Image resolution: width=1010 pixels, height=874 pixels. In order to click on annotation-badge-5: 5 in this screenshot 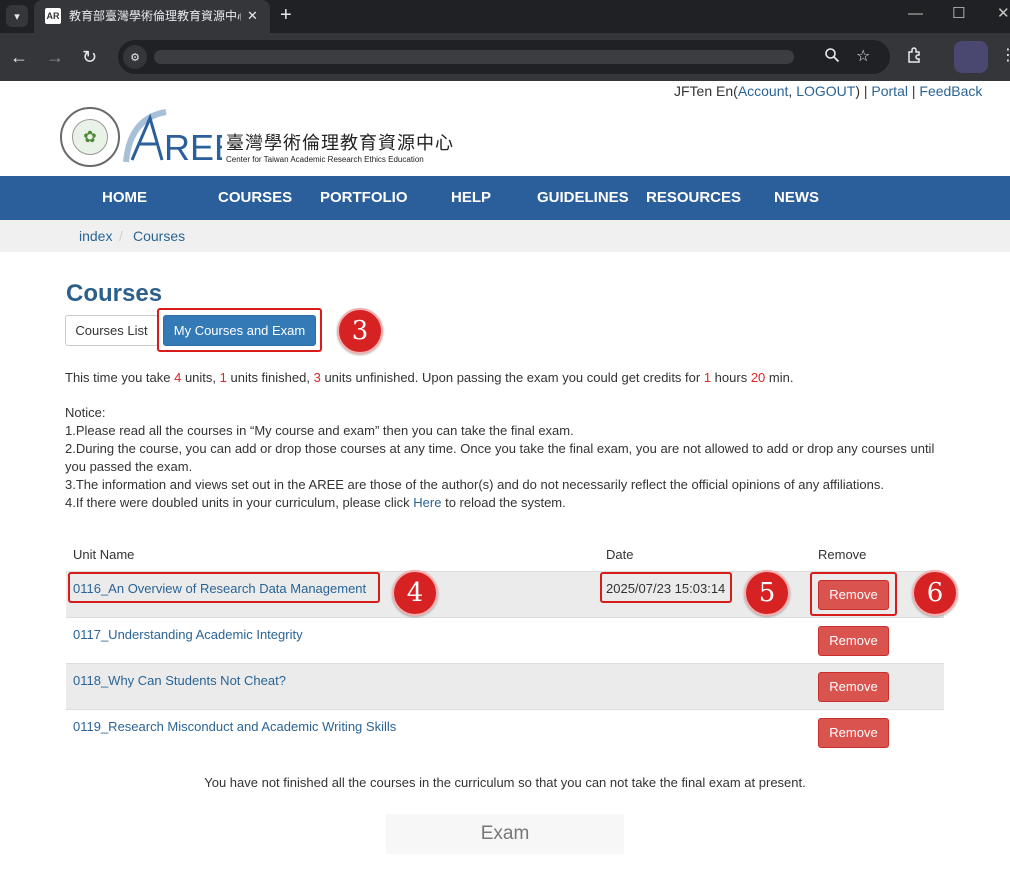, I will do `click(767, 593)`.